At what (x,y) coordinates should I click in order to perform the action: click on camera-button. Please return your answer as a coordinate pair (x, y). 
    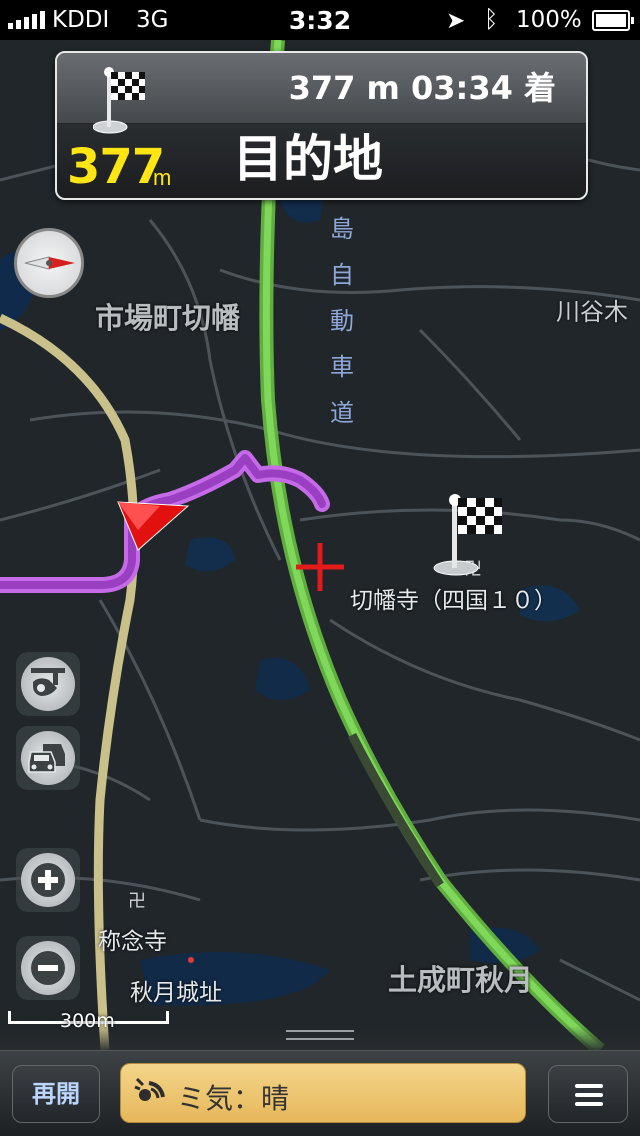
    Looking at the image, I should click on (48, 684).